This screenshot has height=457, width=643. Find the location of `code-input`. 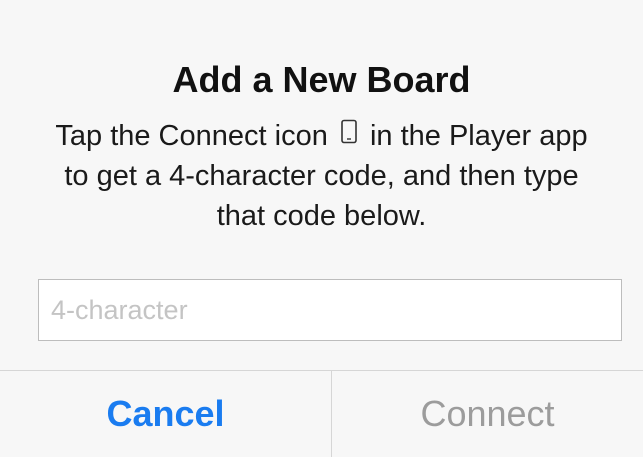

code-input is located at coordinates (330, 310).